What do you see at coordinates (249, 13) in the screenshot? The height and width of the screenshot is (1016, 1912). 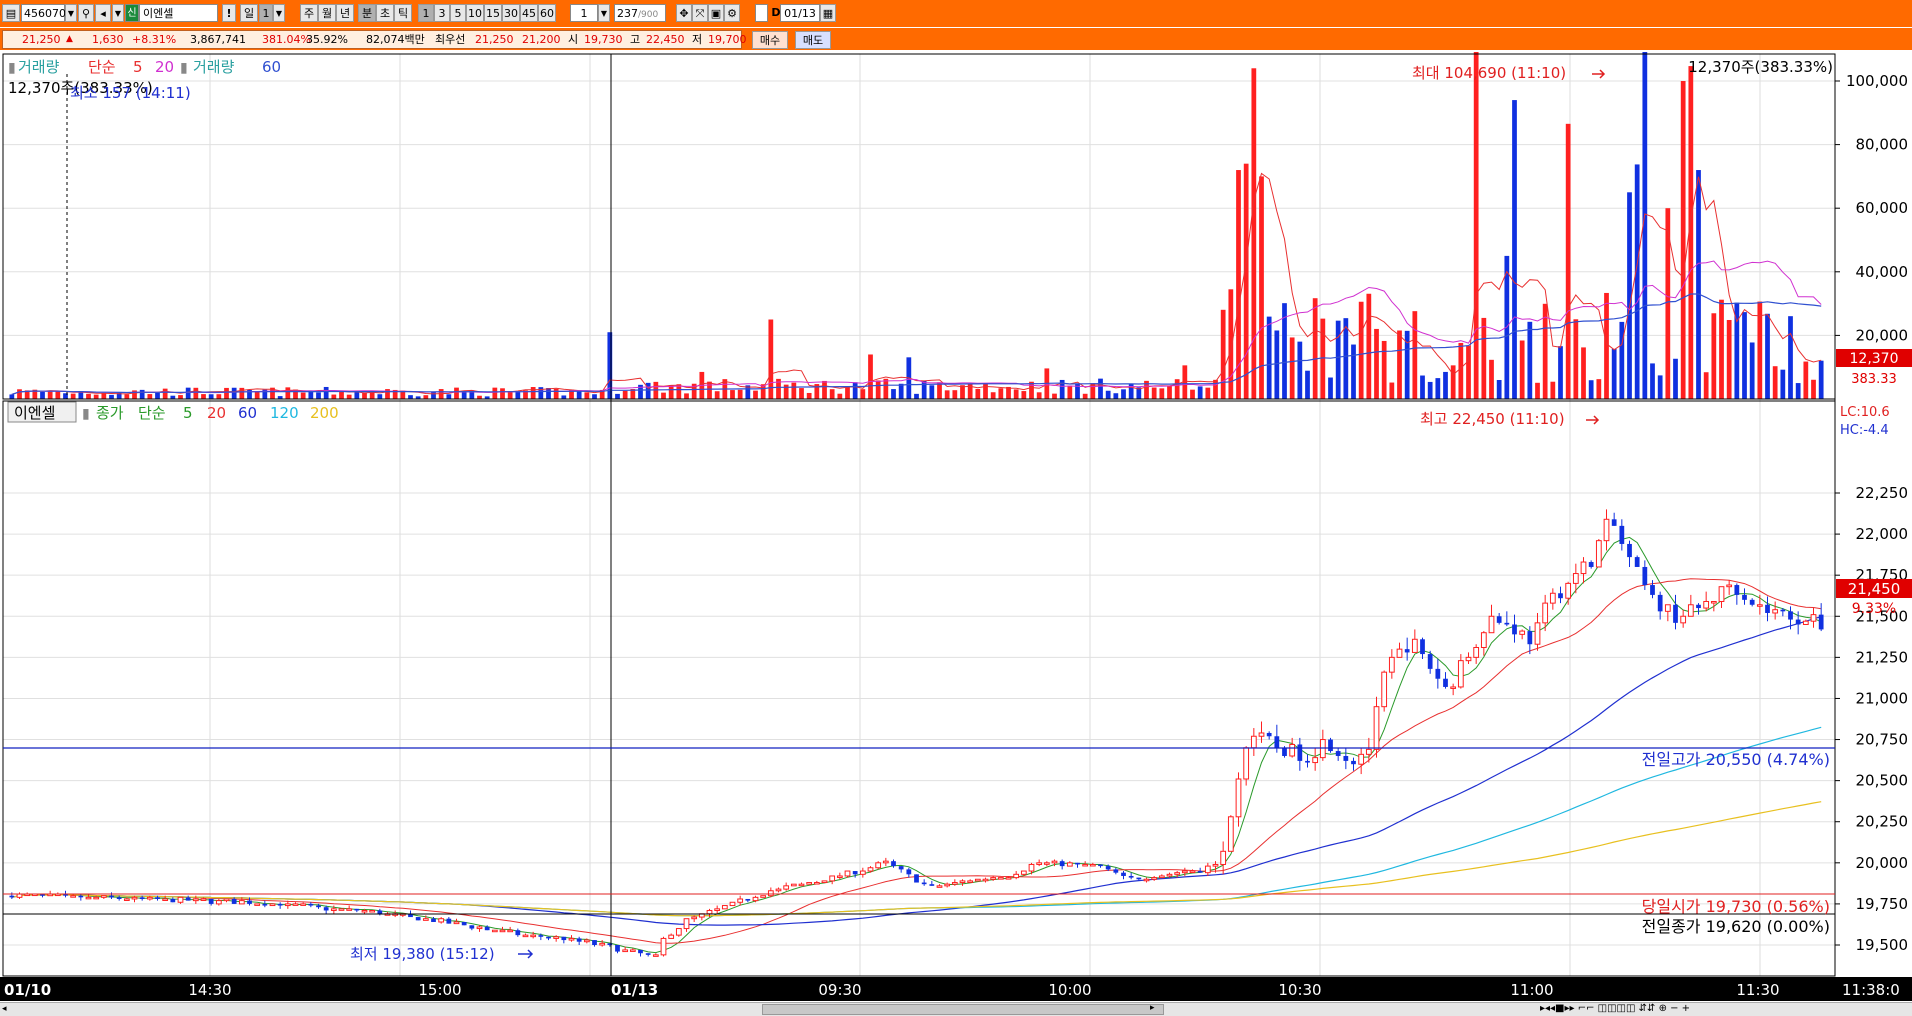 I see `period-day: 일` at bounding box center [249, 13].